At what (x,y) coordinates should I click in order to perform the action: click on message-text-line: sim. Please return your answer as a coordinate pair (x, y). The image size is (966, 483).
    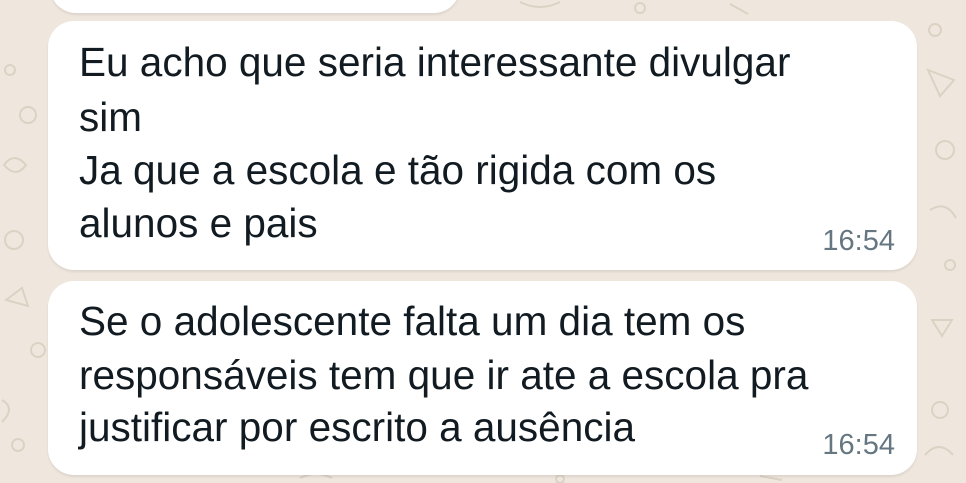
    Looking at the image, I should click on (110, 117).